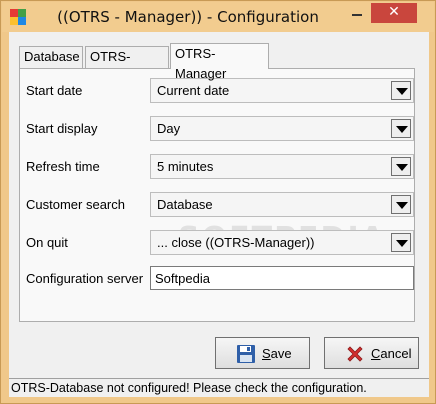 This screenshot has width=436, height=404. I want to click on close-button: ✕, so click(394, 13).